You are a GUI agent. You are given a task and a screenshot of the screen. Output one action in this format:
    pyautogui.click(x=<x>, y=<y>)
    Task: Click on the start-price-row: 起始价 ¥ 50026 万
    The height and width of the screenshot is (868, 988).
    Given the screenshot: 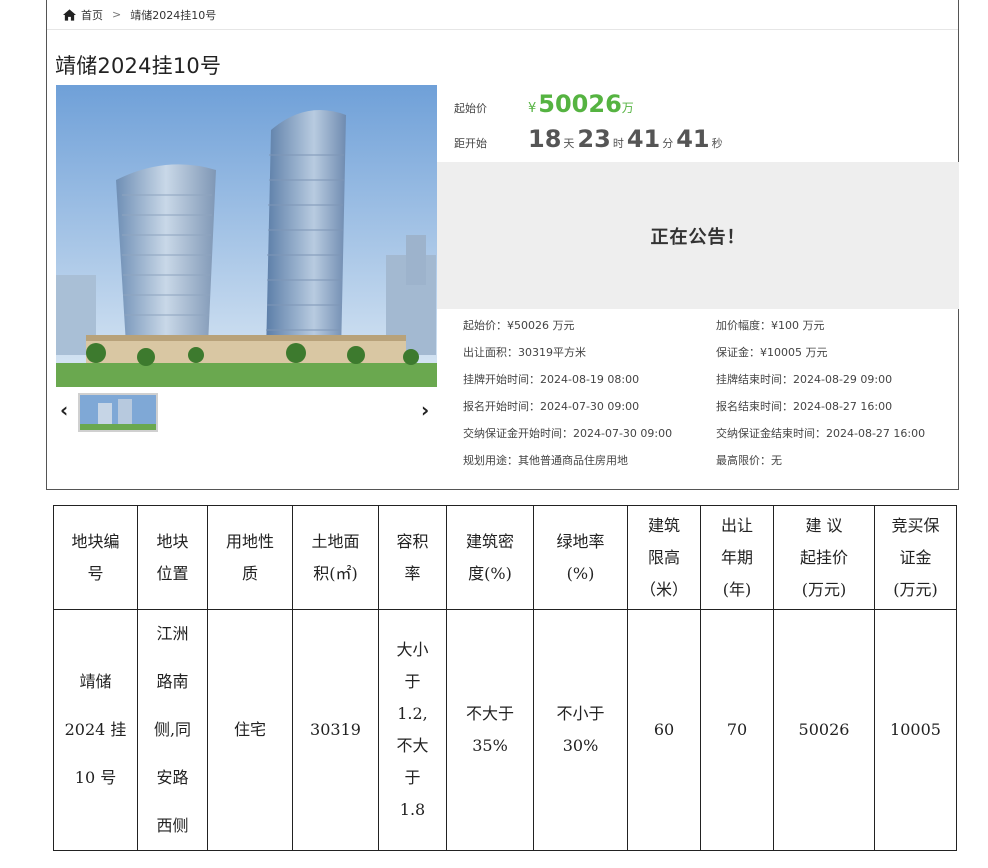 What is the action you would take?
    pyautogui.click(x=544, y=104)
    